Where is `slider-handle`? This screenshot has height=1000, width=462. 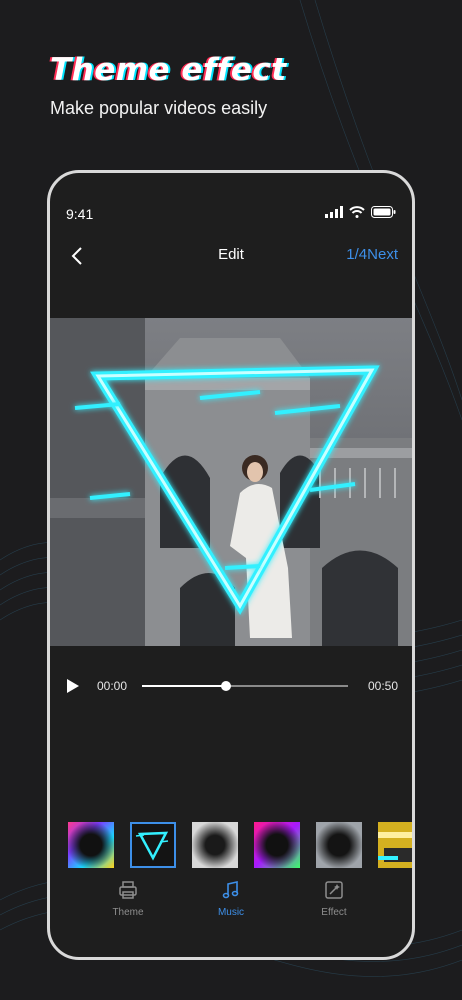
slider-handle is located at coordinates (226, 686).